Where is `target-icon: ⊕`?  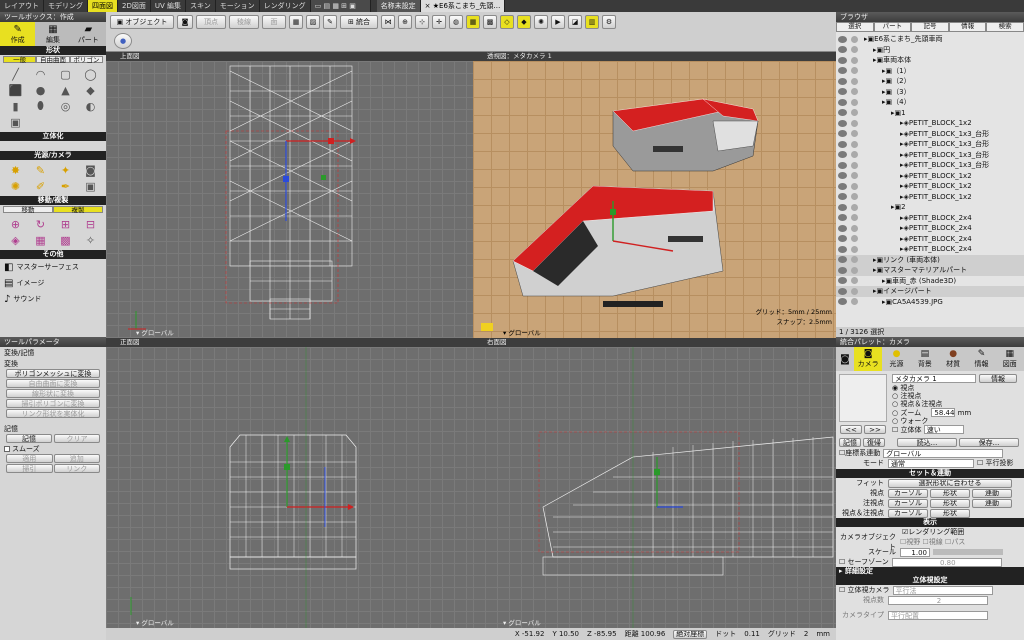
target-icon: ⊕ is located at coordinates (405, 22).